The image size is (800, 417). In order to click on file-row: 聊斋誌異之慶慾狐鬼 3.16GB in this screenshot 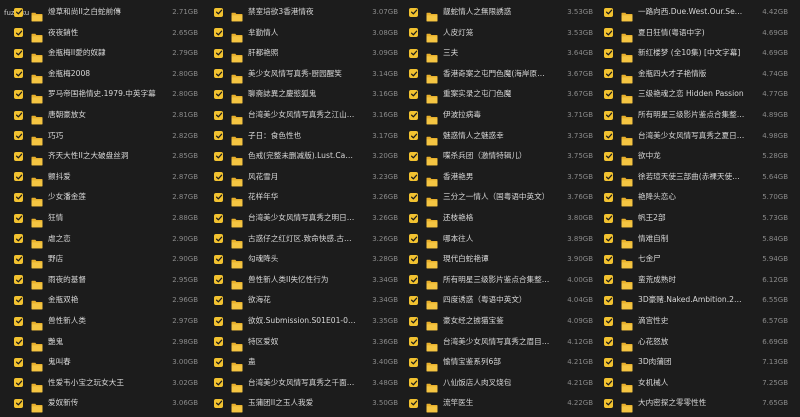, I will do `click(306, 94)`.